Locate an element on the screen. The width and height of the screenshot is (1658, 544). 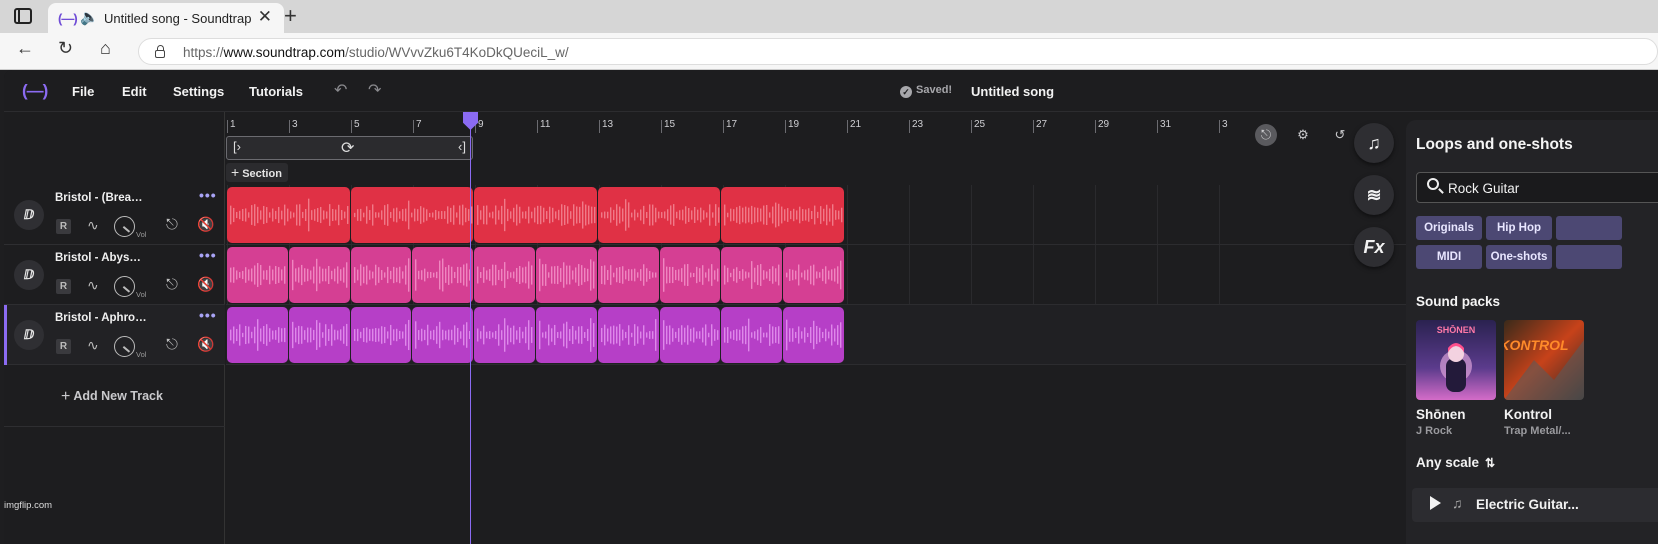
back-arrow-icon: ← is located at coordinates (25, 48).